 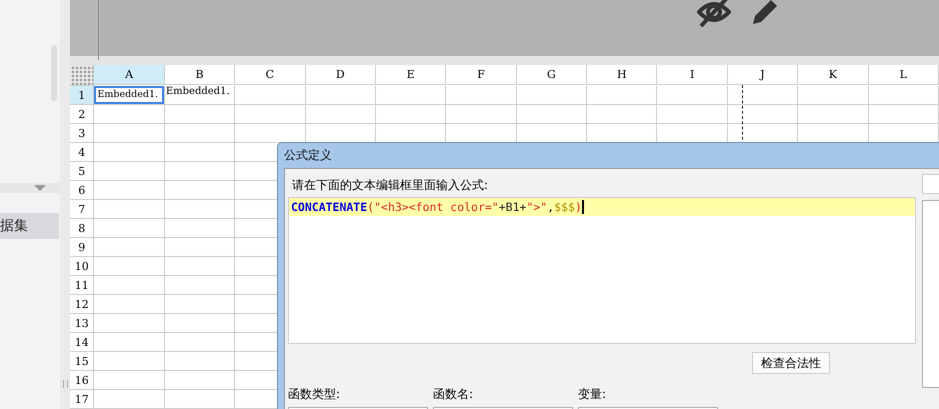 I want to click on prompt-label: 请在下面的文本编辑框里面输入公式:, so click(x=391, y=185).